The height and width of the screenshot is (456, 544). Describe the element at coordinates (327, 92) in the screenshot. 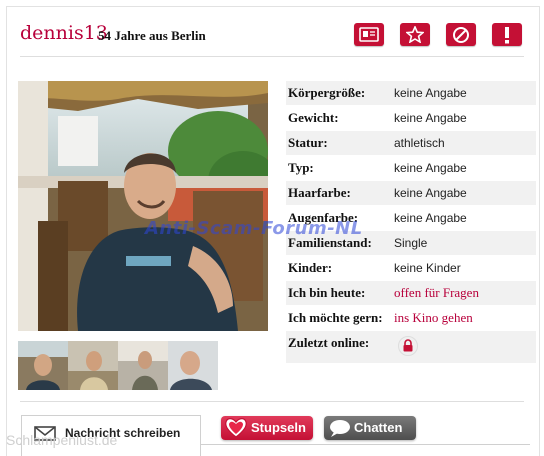

I see `detail-label: Körpergröße:` at that location.